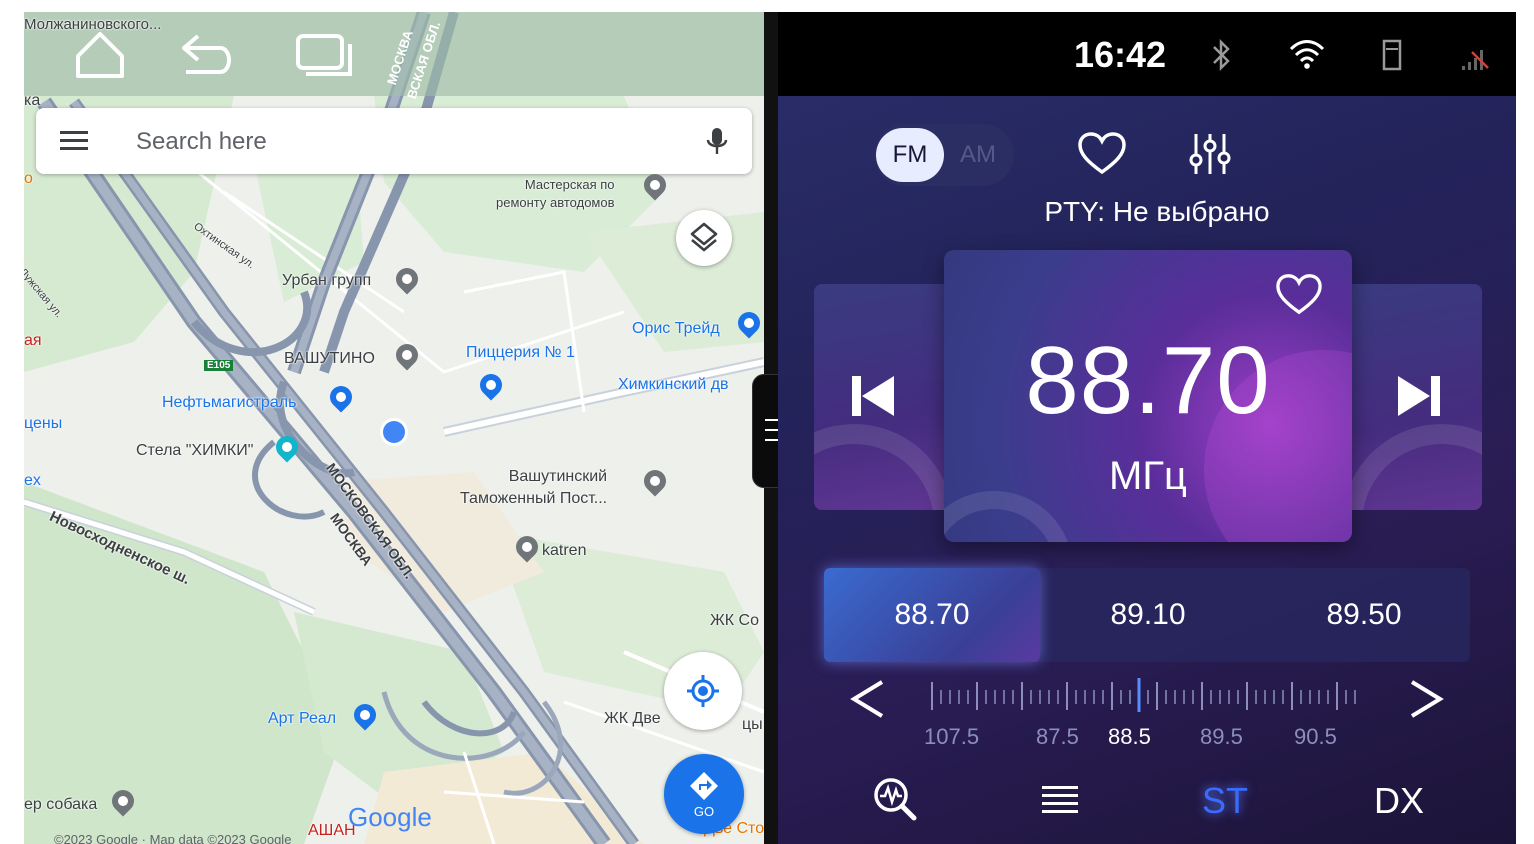 Image resolution: width=1534 pixels, height=844 pixels. Describe the element at coordinates (173, 838) in the screenshot. I see `map-copyright: ©2023 Google · Map data ©2023 Google` at that location.